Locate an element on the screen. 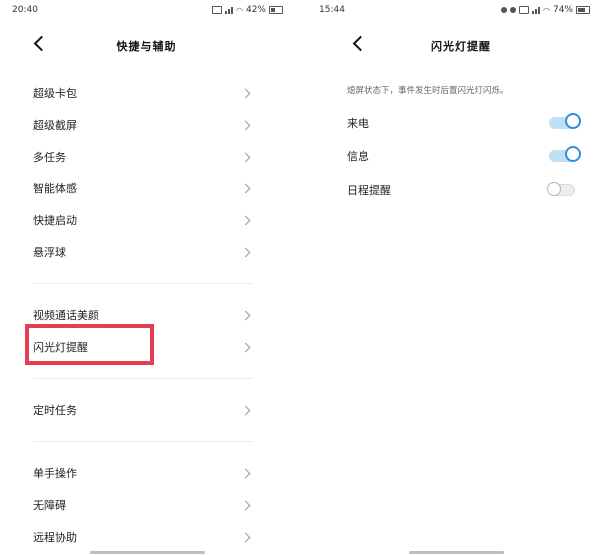  description-text: 熄屏状态下，事件发生时后置闪光灯闪烁。 is located at coordinates (428, 91).